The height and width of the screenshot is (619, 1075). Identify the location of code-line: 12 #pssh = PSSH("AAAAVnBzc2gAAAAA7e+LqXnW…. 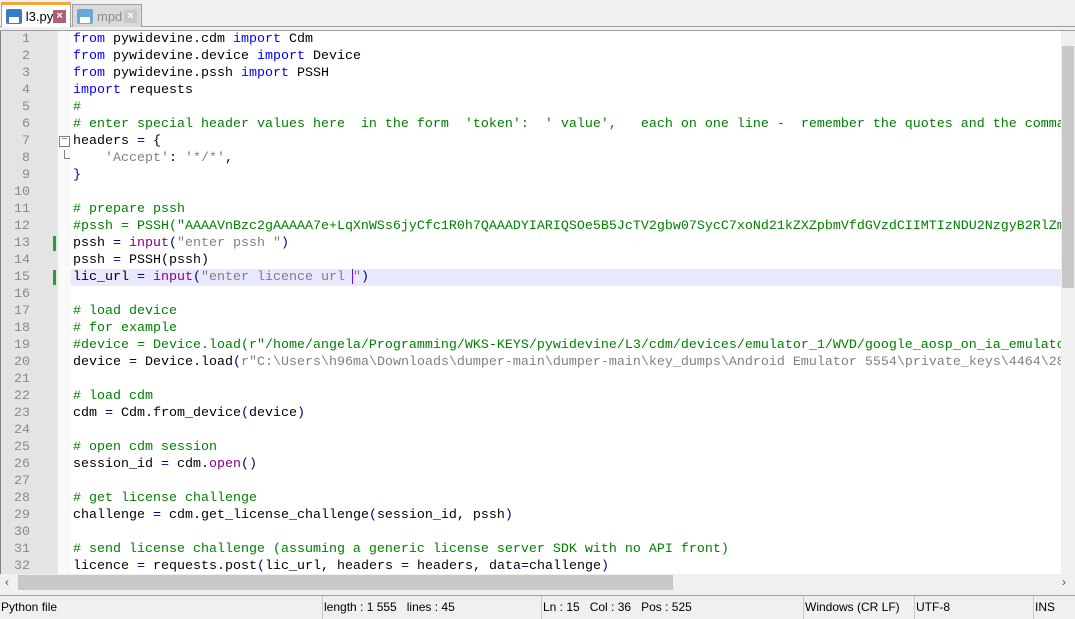
(537, 226).